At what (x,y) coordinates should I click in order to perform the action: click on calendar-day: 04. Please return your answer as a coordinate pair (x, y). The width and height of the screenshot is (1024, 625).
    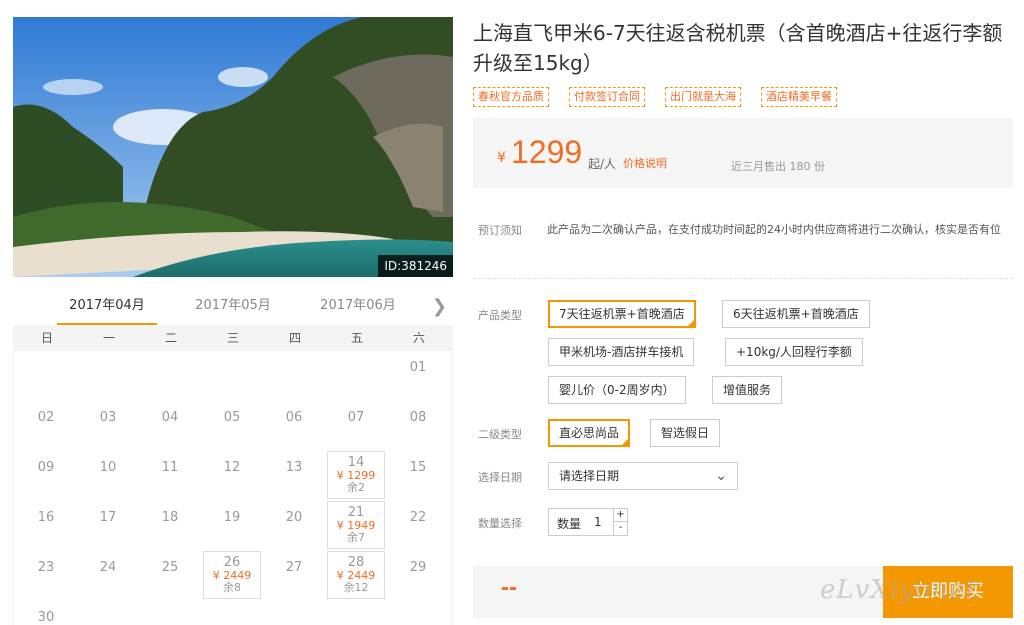
    Looking at the image, I should click on (170, 425).